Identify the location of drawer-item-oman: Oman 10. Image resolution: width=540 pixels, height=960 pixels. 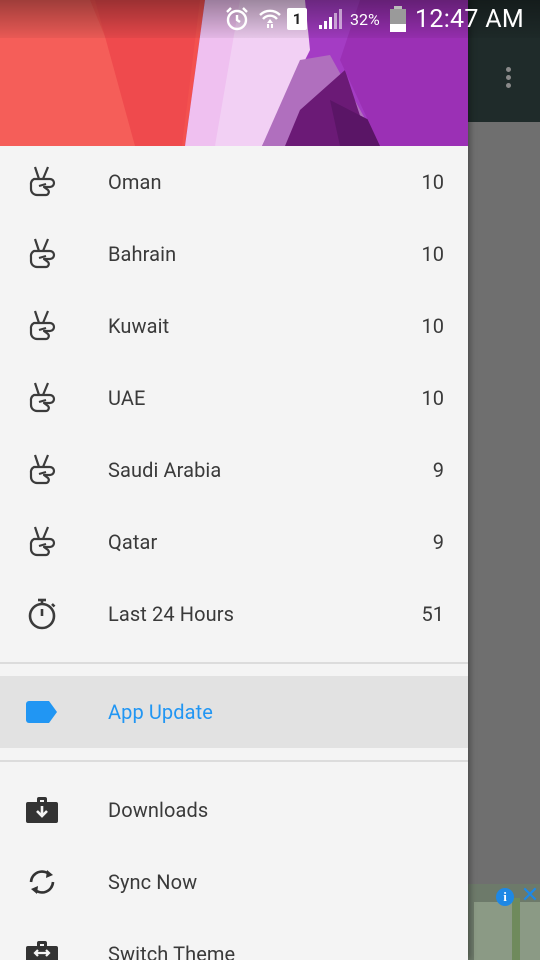
(234, 182).